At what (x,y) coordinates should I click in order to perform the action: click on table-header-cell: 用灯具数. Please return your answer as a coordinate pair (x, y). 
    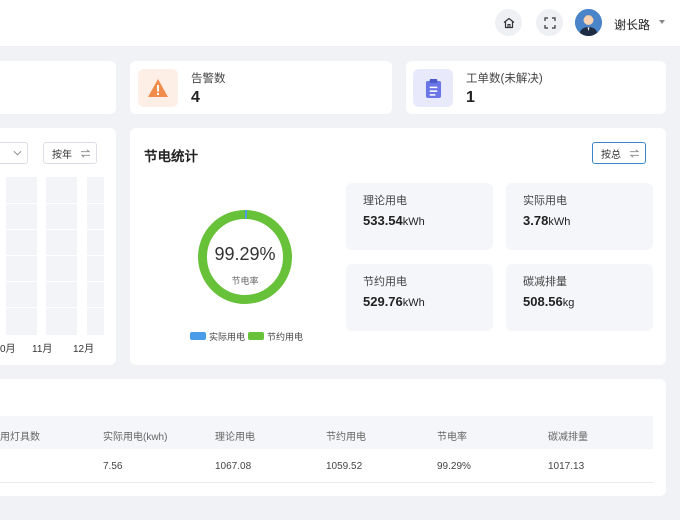
    Looking at the image, I should click on (20, 437).